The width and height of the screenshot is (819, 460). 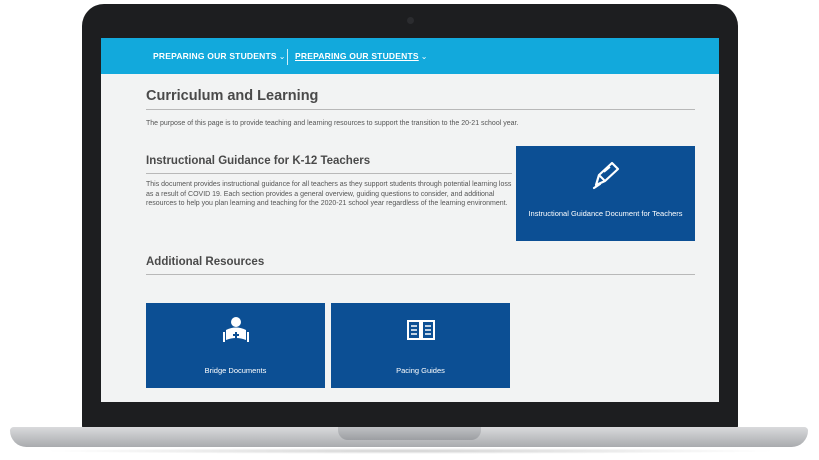 What do you see at coordinates (235, 345) in the screenshot?
I see `bridge-documents-card: Bridge Documents` at bounding box center [235, 345].